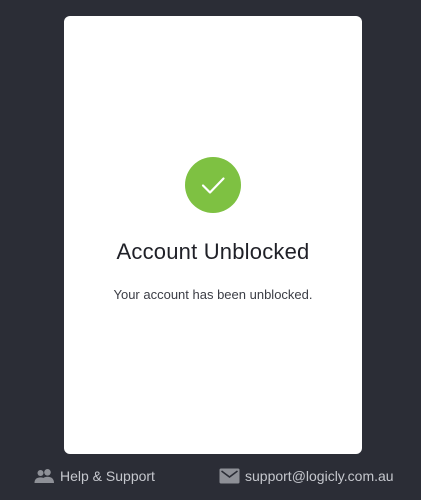 Image resolution: width=421 pixels, height=500 pixels. Describe the element at coordinates (213, 251) in the screenshot. I see `page-title: Account Unblocked` at that location.